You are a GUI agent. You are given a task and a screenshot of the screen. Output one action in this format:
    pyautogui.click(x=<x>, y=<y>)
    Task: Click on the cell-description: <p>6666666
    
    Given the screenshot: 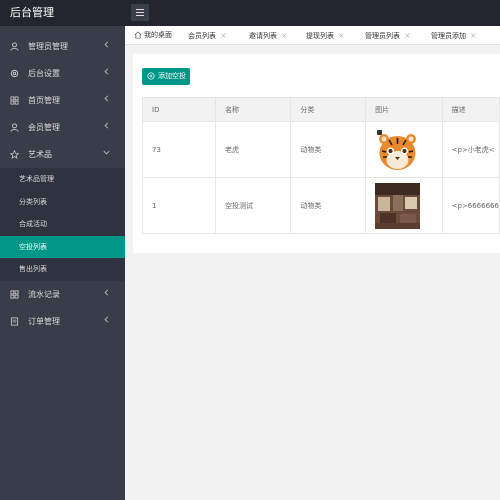 What is the action you would take?
    pyautogui.click(x=470, y=205)
    